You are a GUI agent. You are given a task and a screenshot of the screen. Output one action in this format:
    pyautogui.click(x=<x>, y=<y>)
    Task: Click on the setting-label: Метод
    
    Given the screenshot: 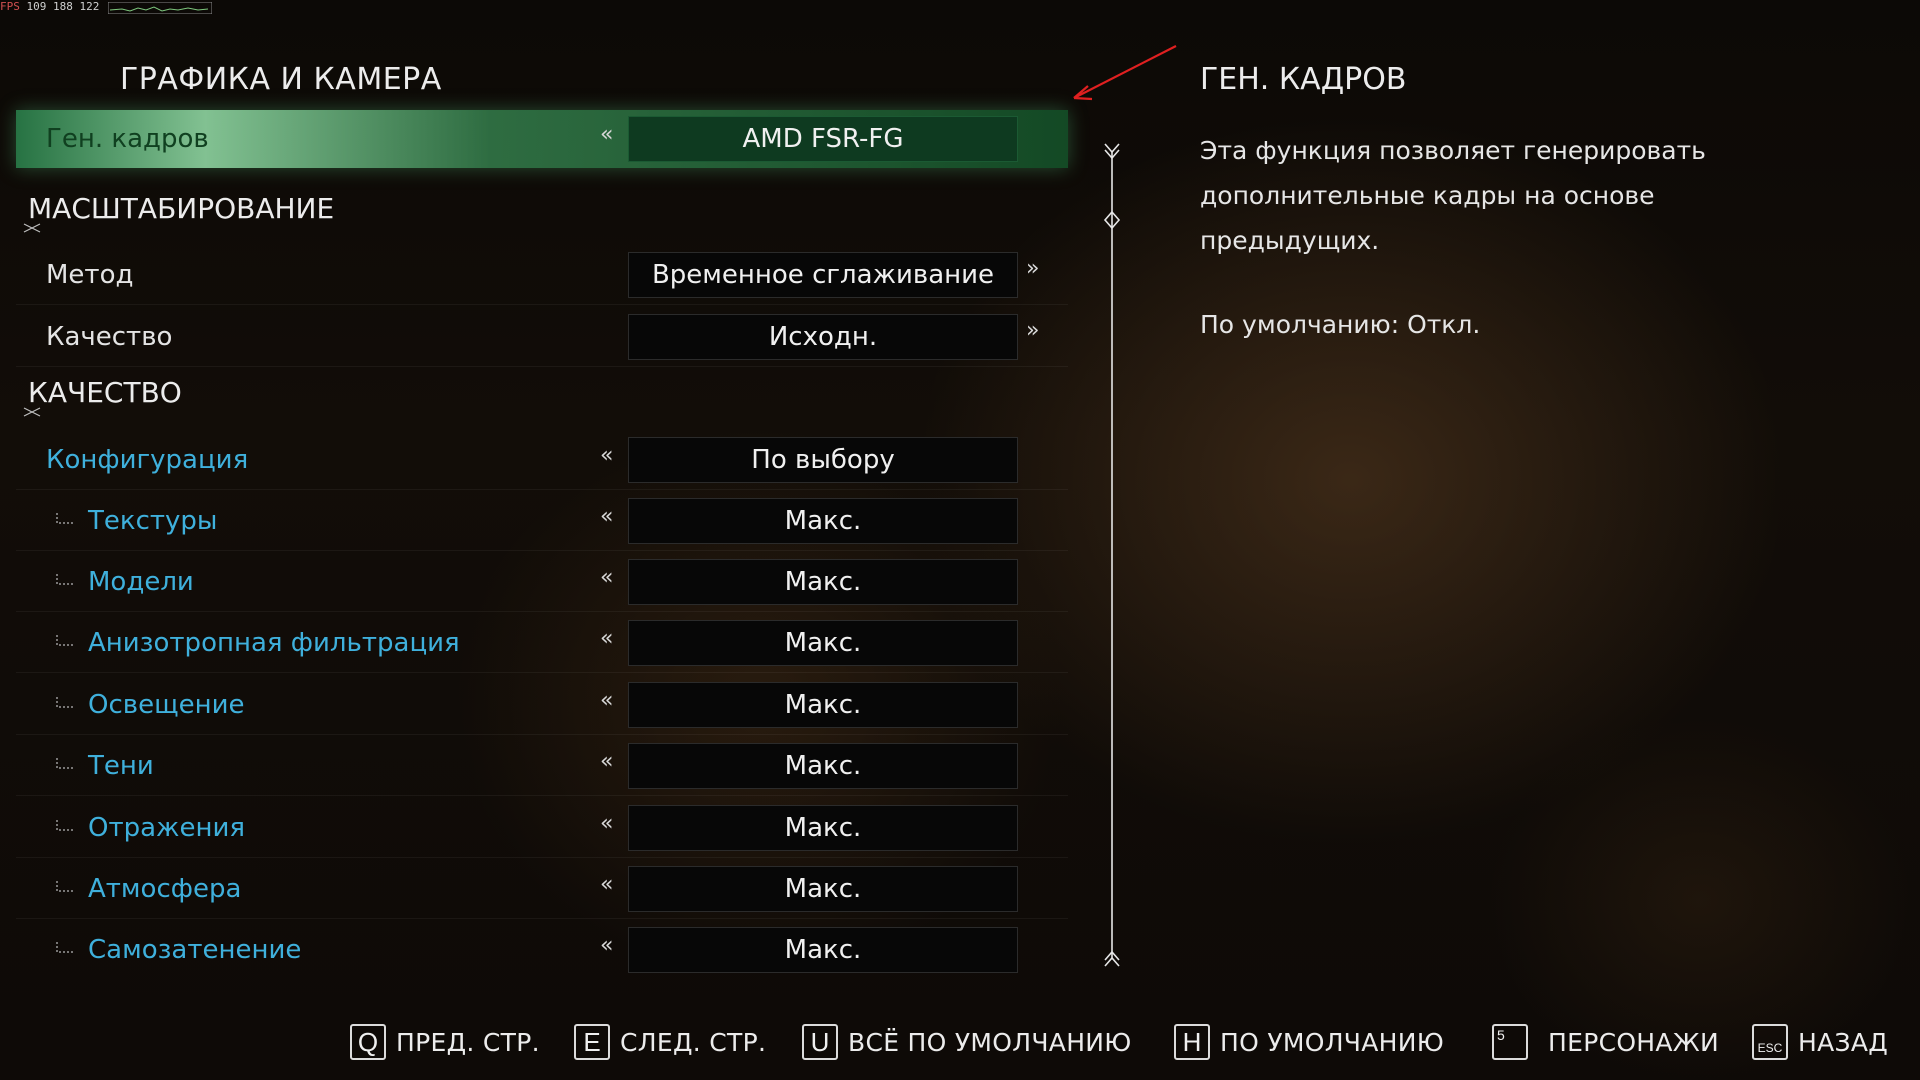 What is the action you would take?
    pyautogui.click(x=90, y=275)
    